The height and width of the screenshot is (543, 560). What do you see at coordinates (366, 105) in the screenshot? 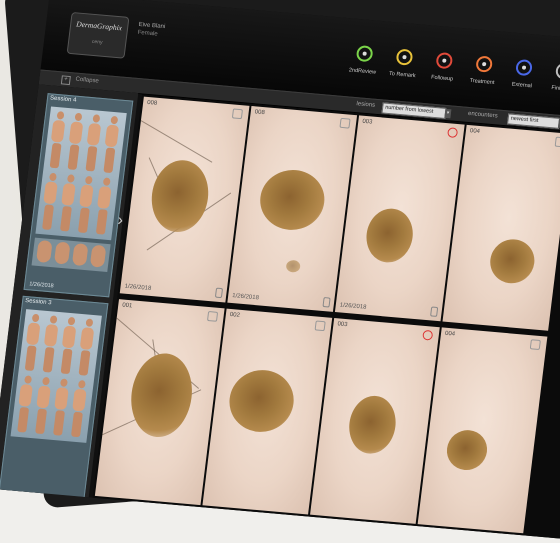
I see `lesions-sort-label: lesions` at bounding box center [366, 105].